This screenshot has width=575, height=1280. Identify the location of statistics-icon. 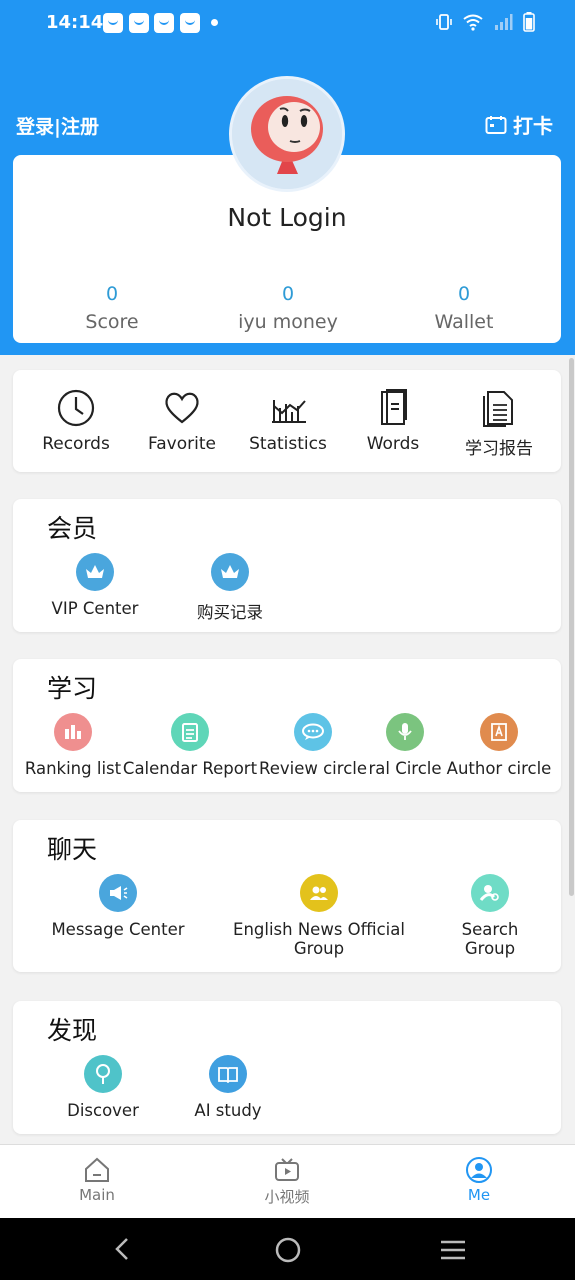
(289, 411).